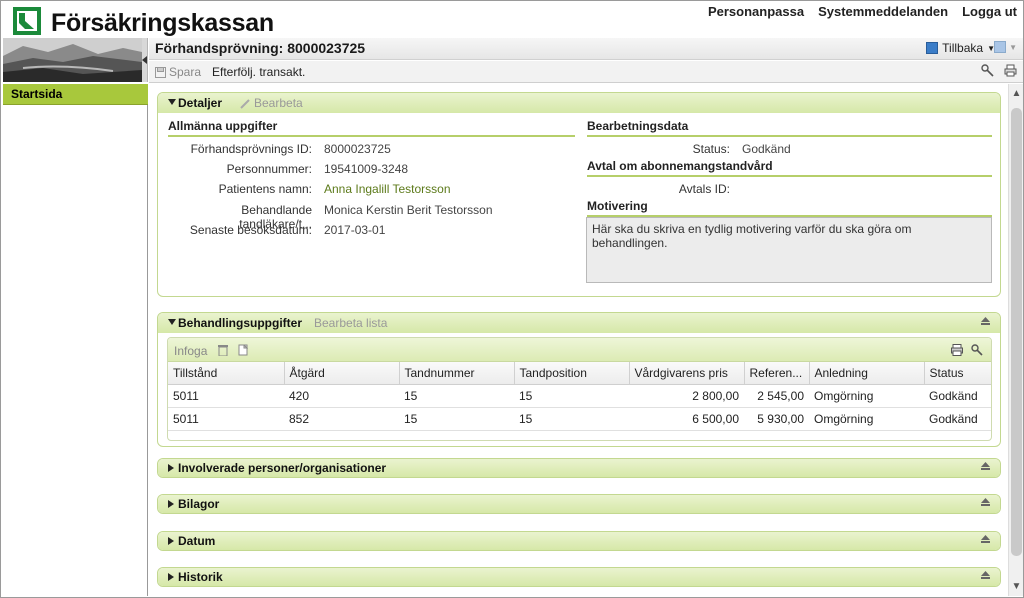 This screenshot has width=1024, height=598. I want to click on print-icon, so click(1010, 70).